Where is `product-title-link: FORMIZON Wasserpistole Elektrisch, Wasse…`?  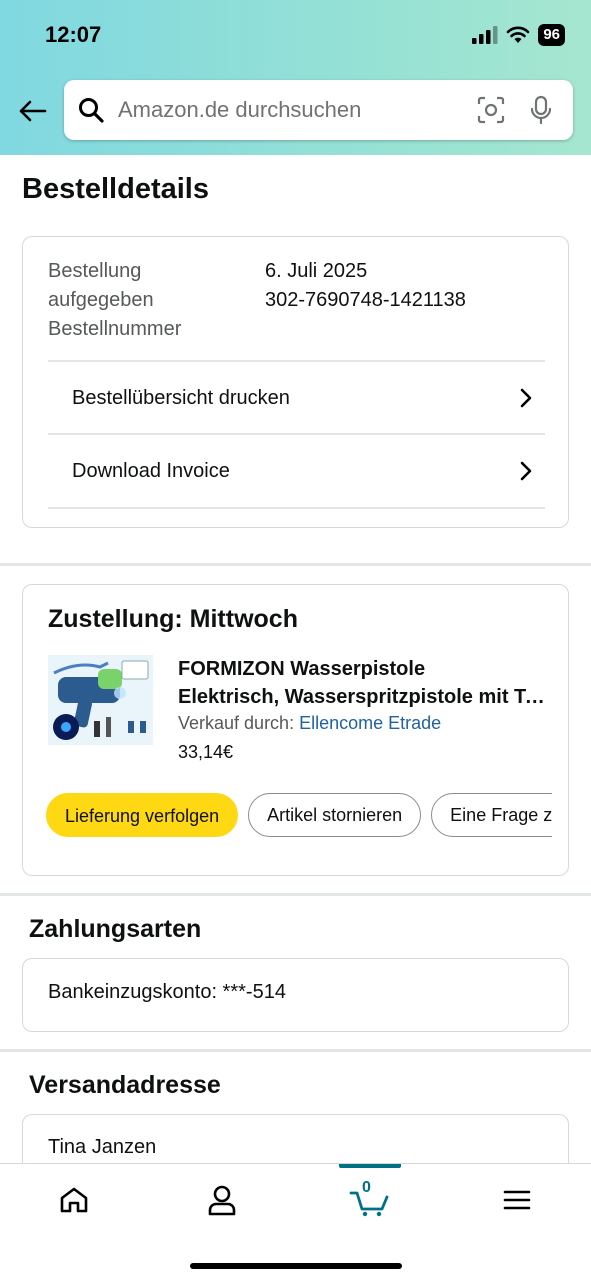 product-title-link: FORMIZON Wasserpistole Elektrisch, Wasse… is located at coordinates (363, 683).